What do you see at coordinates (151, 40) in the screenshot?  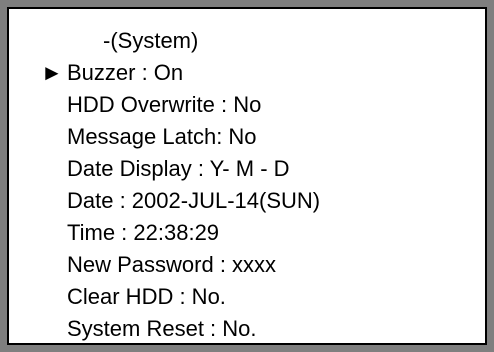 I see `menu-title: -(System)` at bounding box center [151, 40].